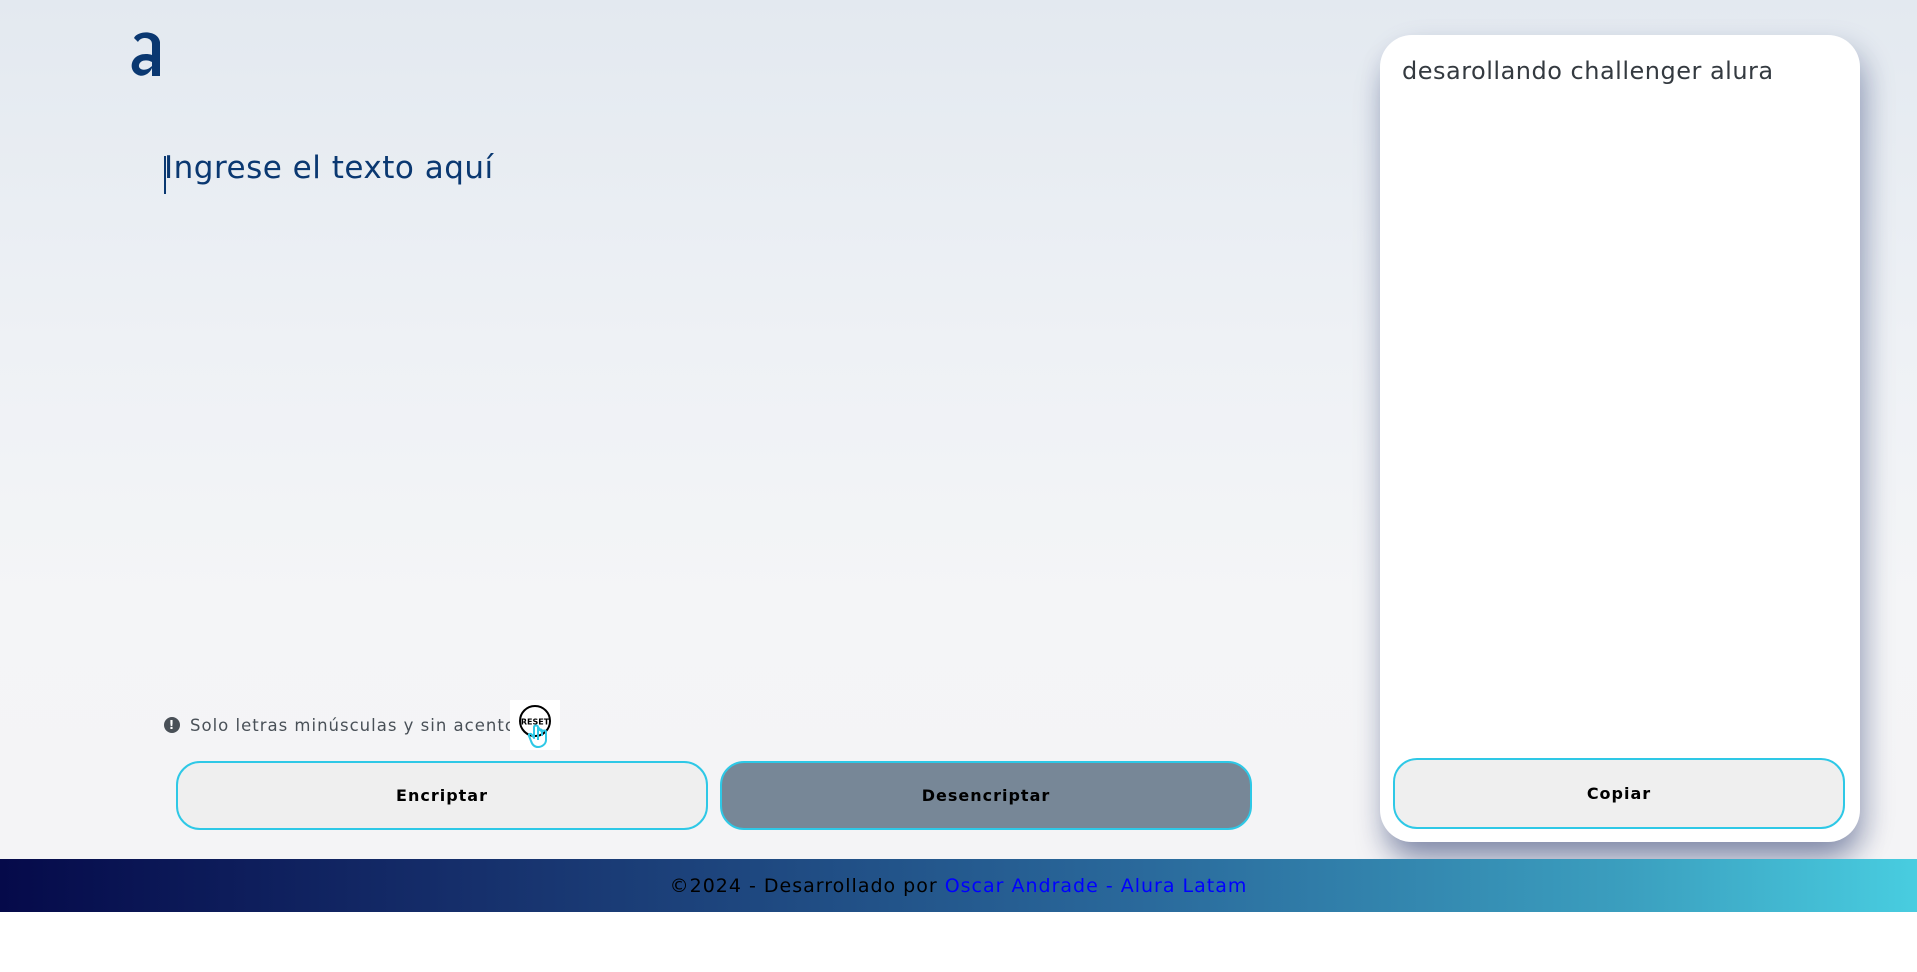  Describe the element at coordinates (358, 725) in the screenshot. I see `hint-text: Solo letras minúsculas y sin acentos` at that location.